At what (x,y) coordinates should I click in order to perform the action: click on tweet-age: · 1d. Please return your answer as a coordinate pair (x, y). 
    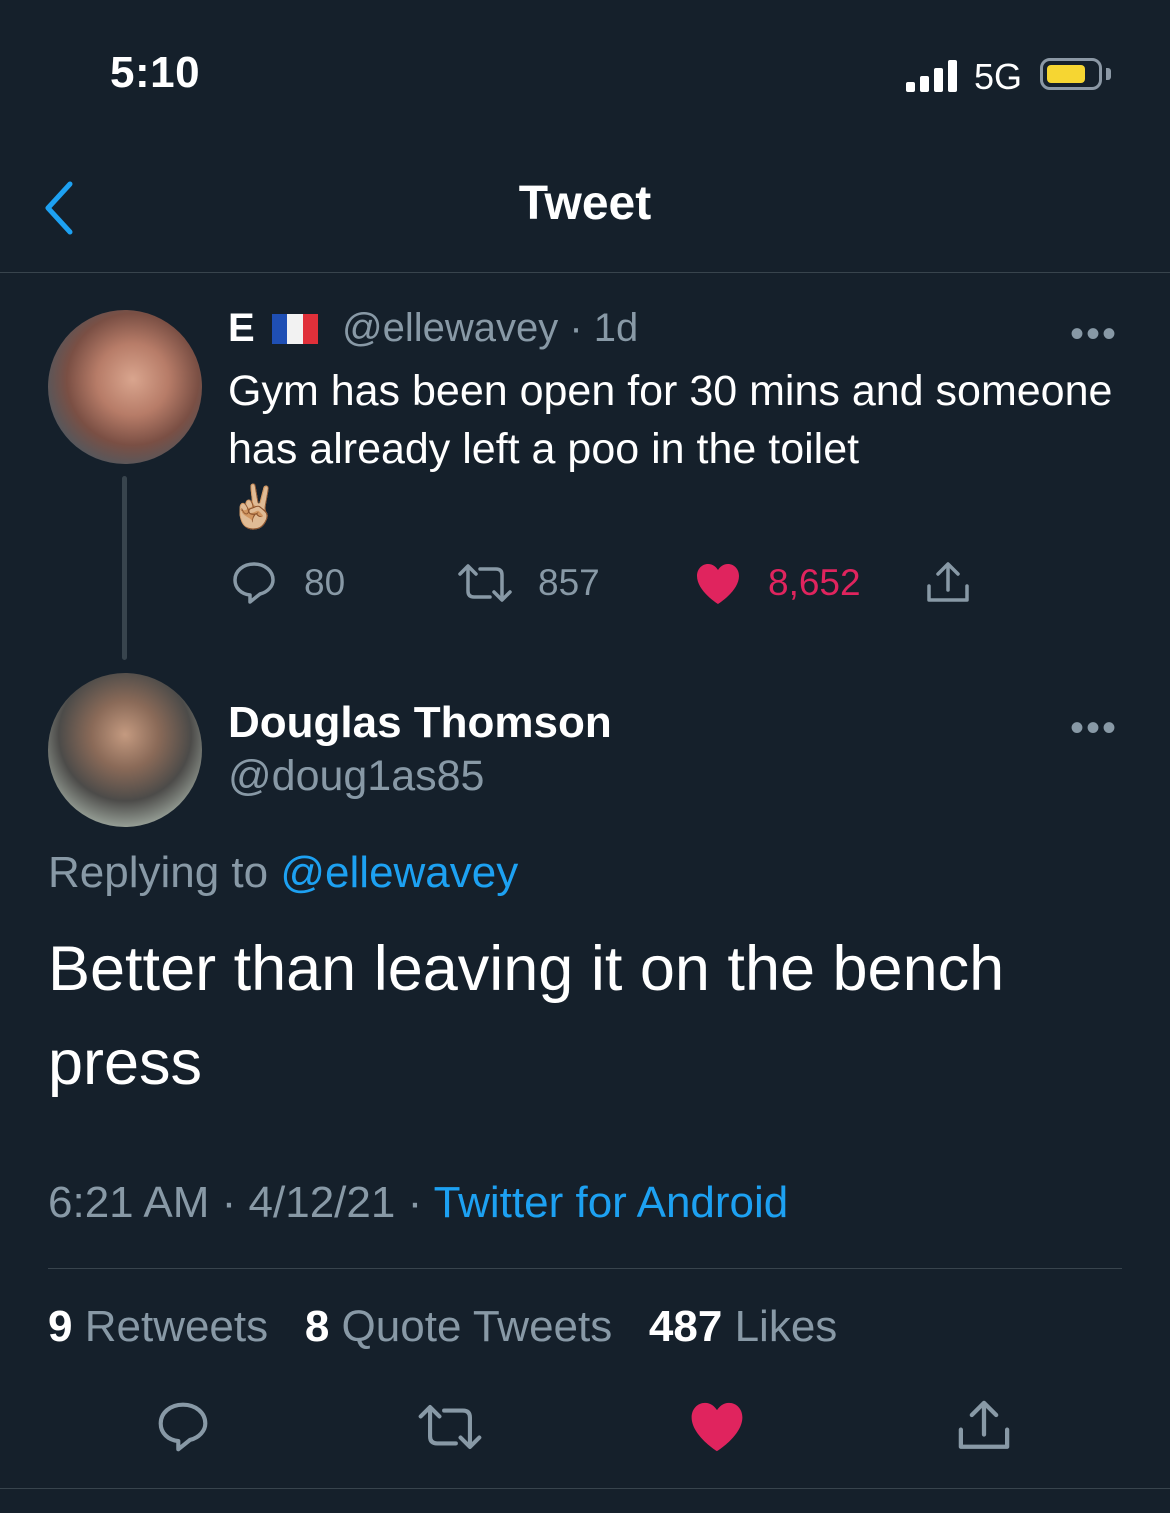
    Looking at the image, I should click on (604, 328).